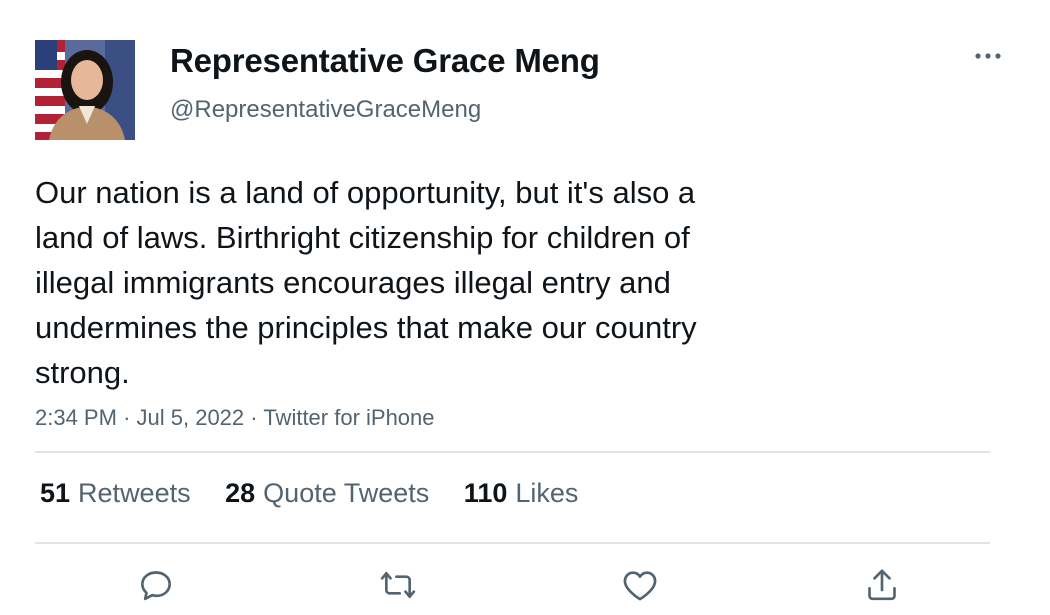  Describe the element at coordinates (325, 110) in the screenshot. I see `user-handle: @RepresentativeGraceMeng` at that location.